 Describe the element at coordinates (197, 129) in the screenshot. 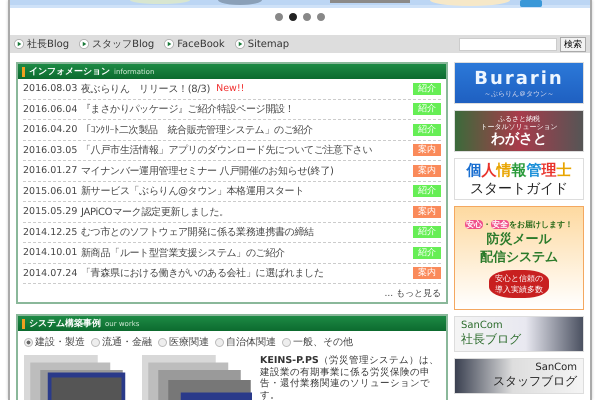

I see `news-link: 「ｺﾝｸﾘｰﾄ二次製品 統合販売管理システム」のご紹介` at that location.